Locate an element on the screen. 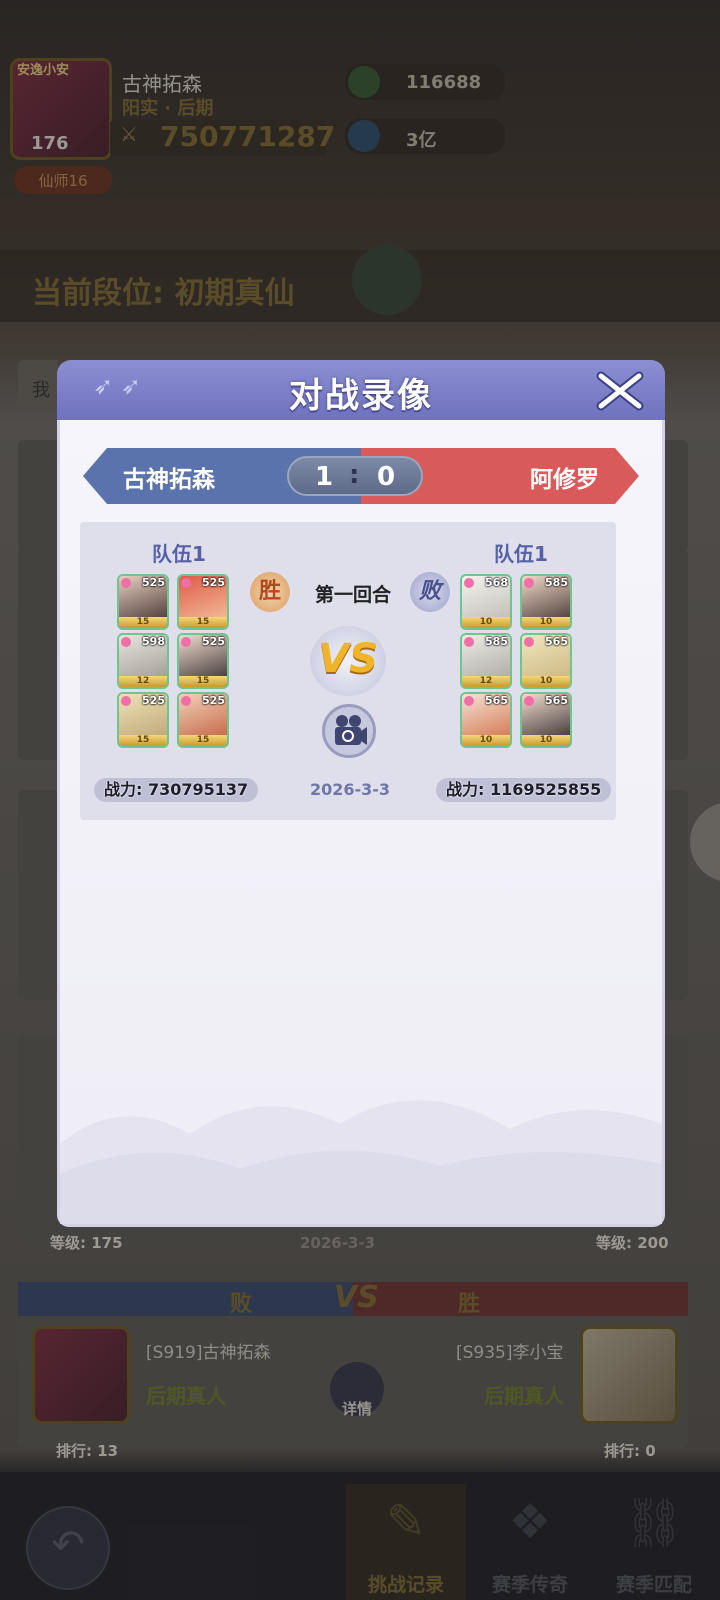  close-icon is located at coordinates (620, 391).